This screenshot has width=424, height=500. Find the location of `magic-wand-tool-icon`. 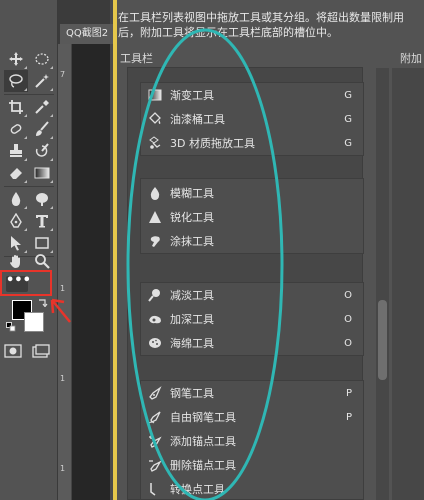

magic-wand-tool-icon is located at coordinates (42, 81).